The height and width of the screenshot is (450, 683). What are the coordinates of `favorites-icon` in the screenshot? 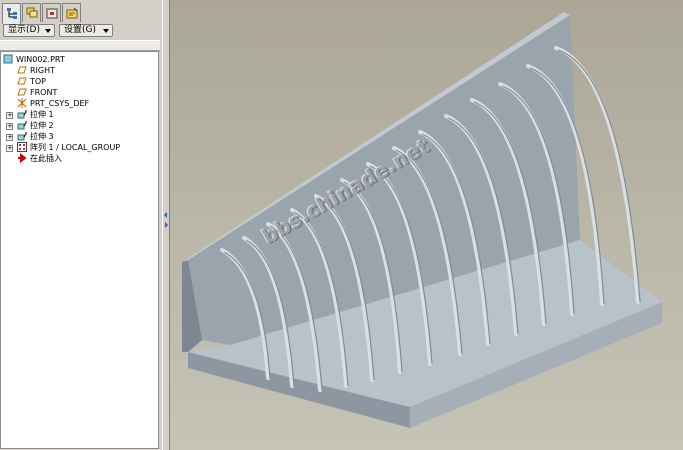 It's located at (72, 13).